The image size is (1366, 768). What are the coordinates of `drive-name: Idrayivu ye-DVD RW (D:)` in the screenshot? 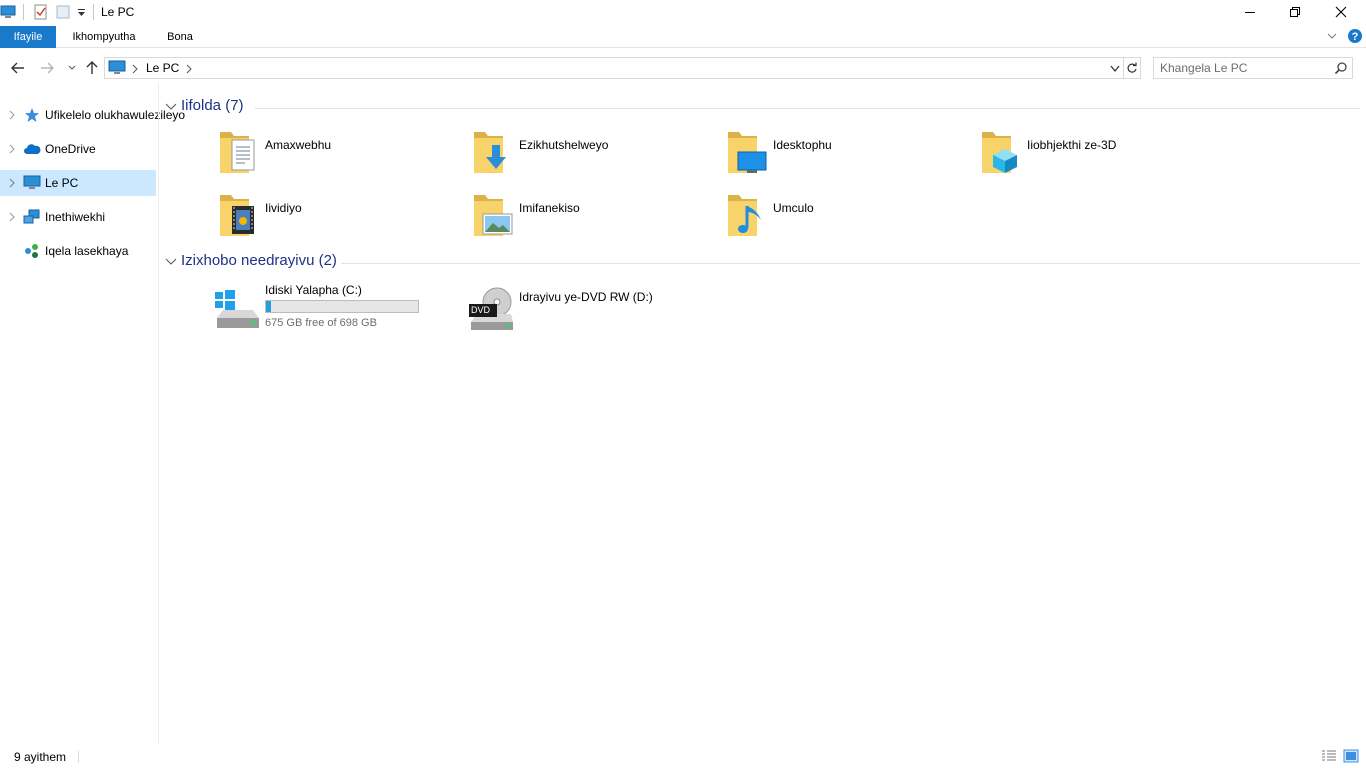 It's located at (586, 297).